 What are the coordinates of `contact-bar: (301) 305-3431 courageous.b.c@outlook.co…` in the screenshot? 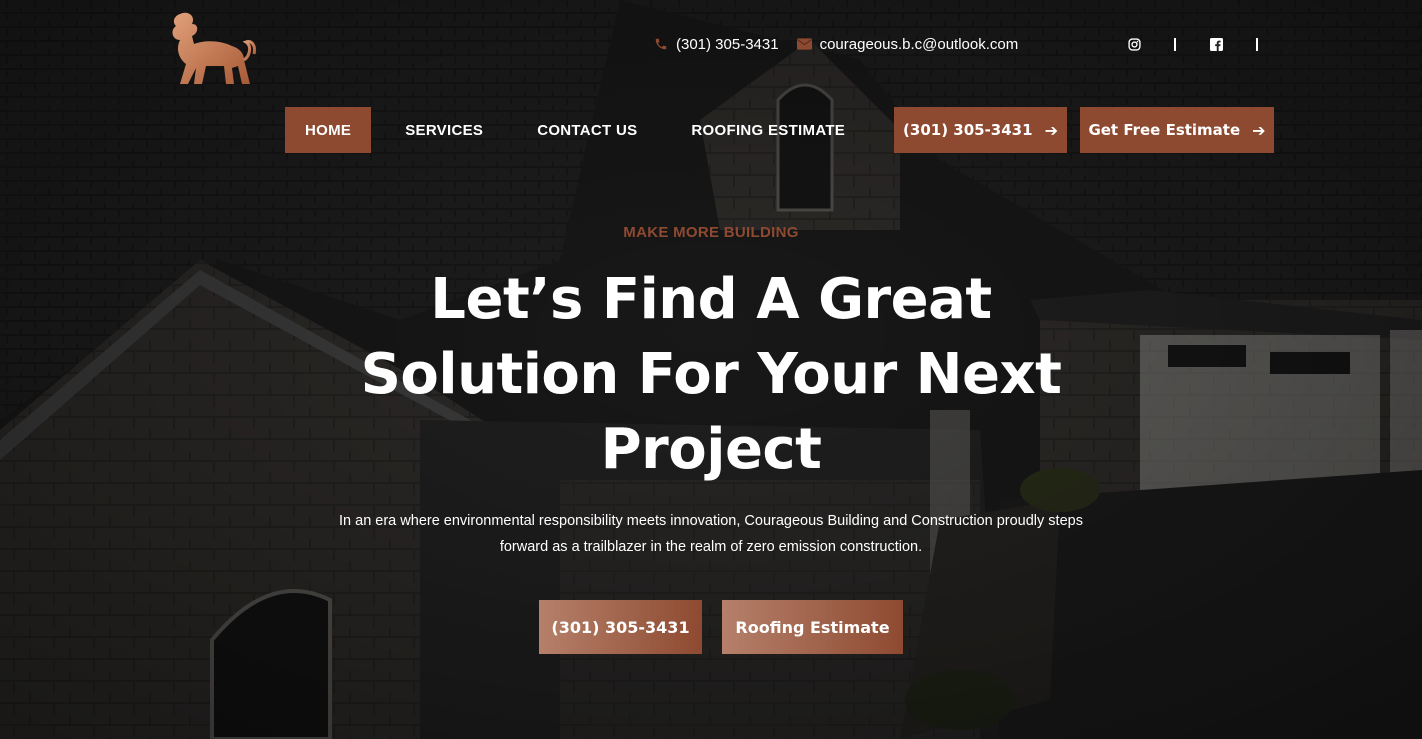 It's located at (845, 44).